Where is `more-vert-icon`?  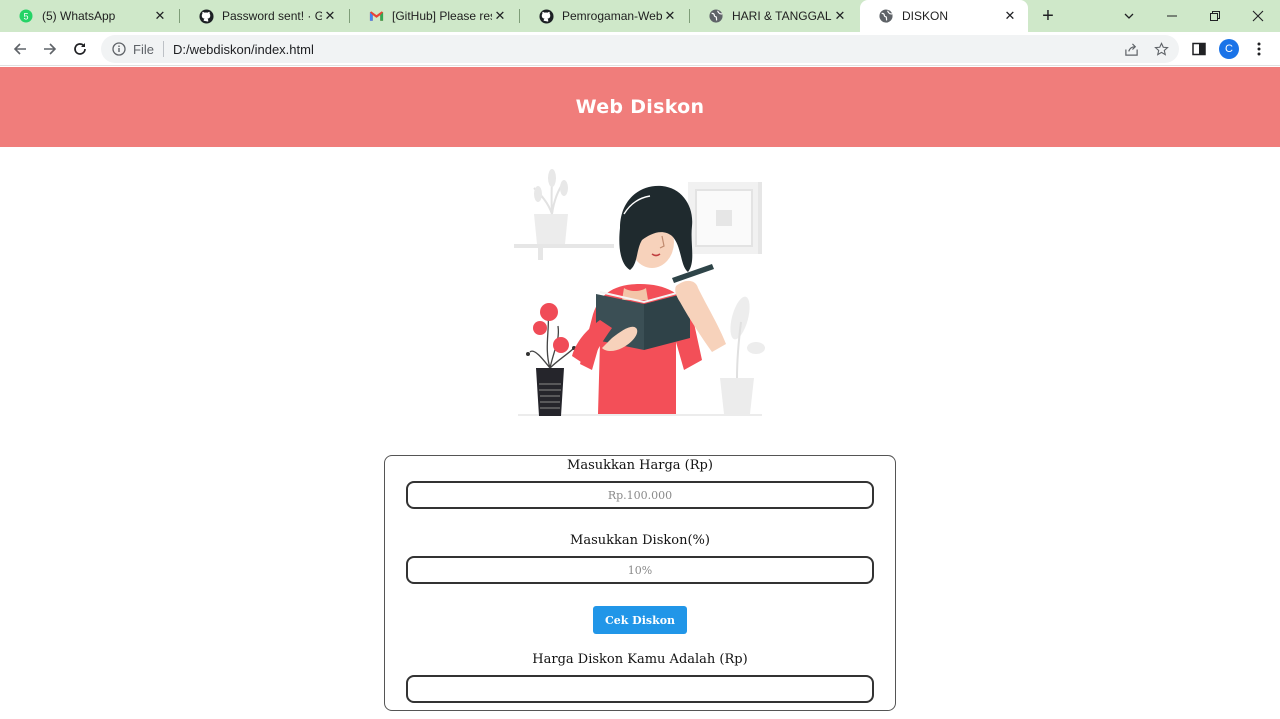
more-vert-icon is located at coordinates (1259, 49).